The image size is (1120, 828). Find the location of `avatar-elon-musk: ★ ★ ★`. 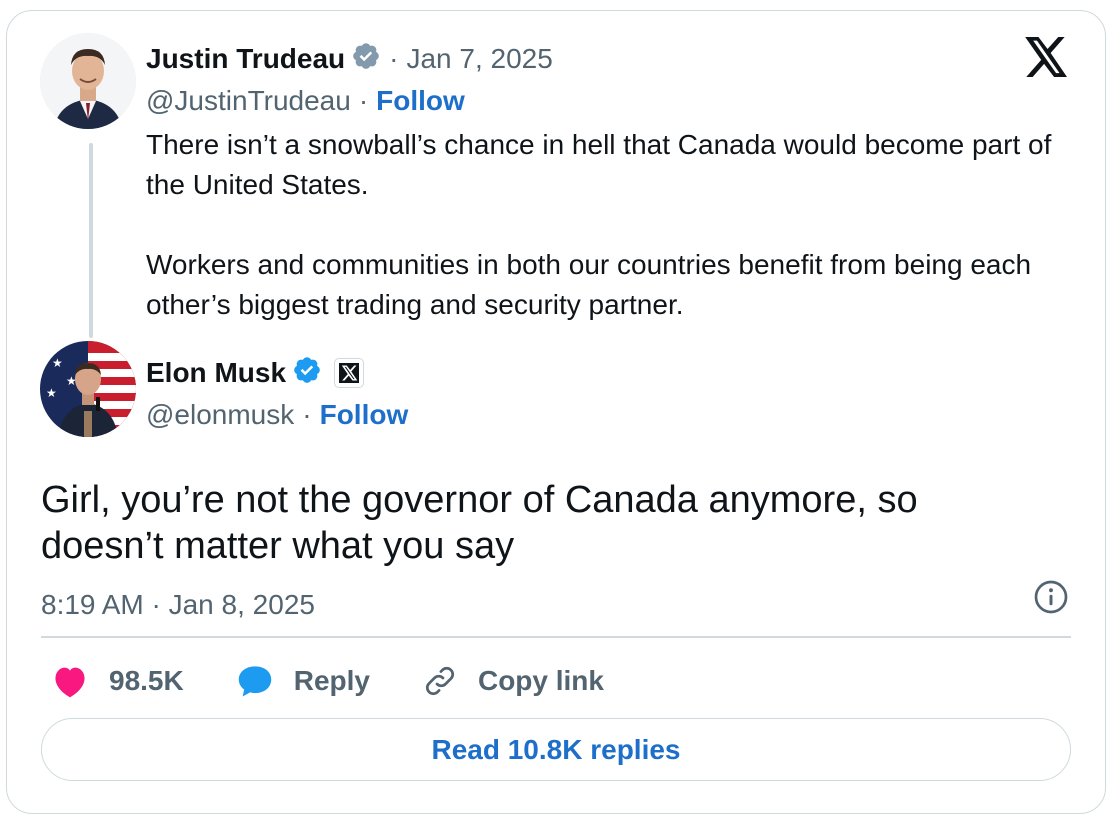

avatar-elon-musk: ★ ★ ★ is located at coordinates (88, 389).